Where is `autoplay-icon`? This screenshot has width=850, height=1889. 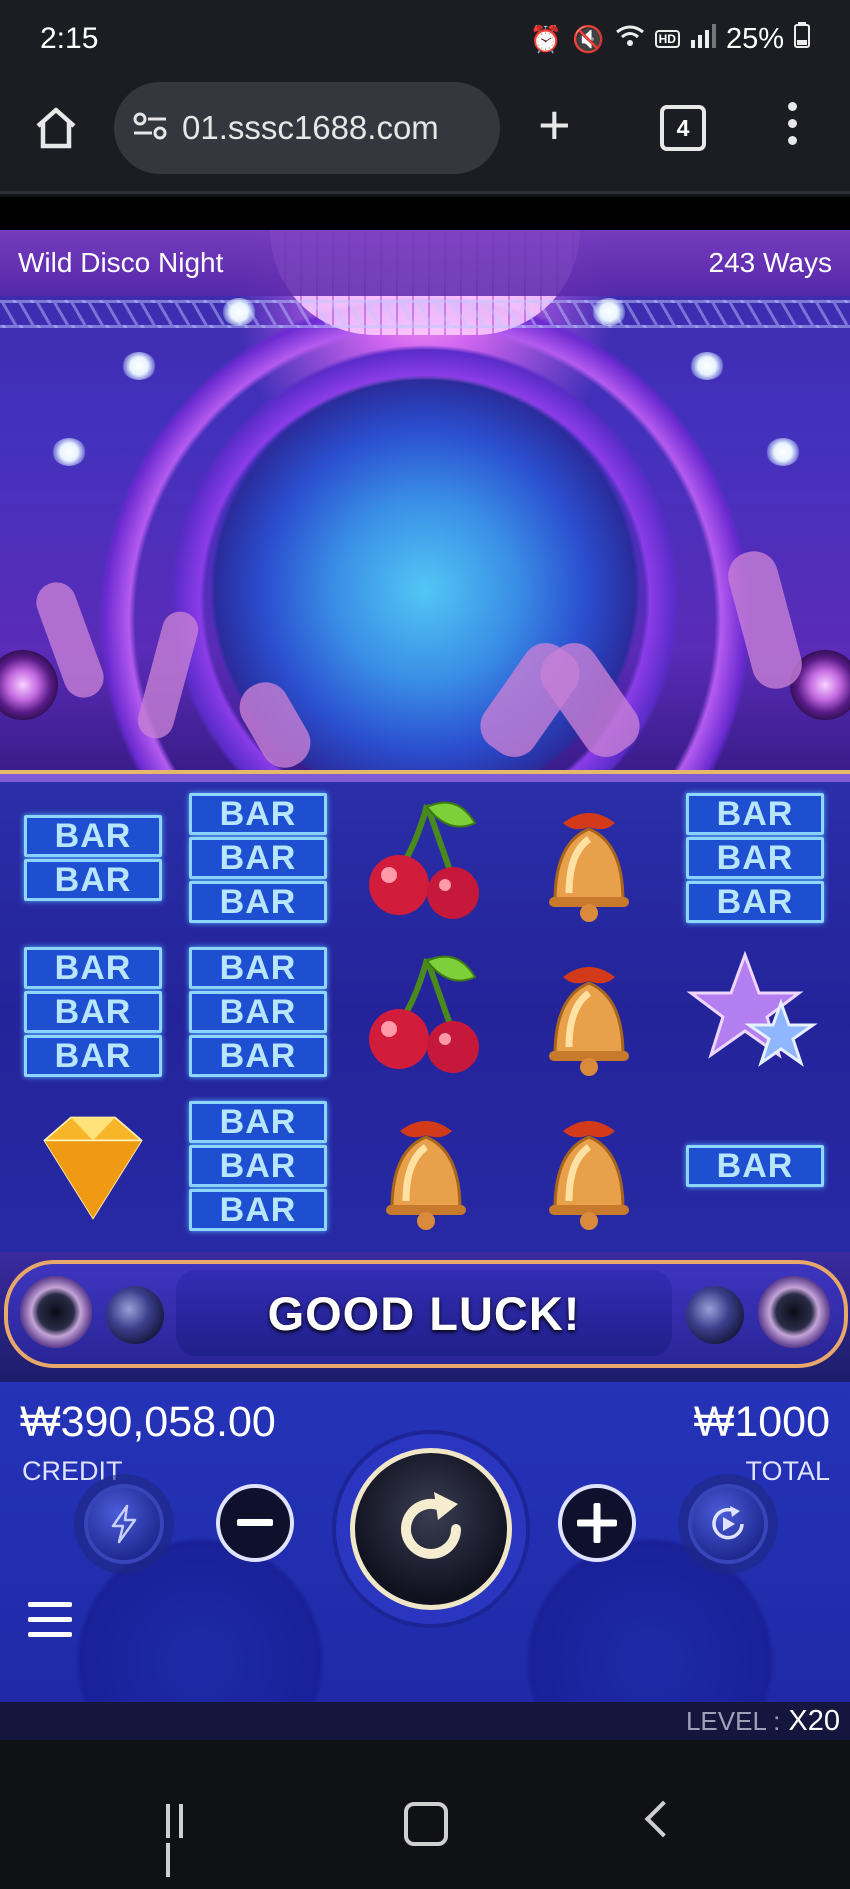
autoplay-icon is located at coordinates (728, 1523).